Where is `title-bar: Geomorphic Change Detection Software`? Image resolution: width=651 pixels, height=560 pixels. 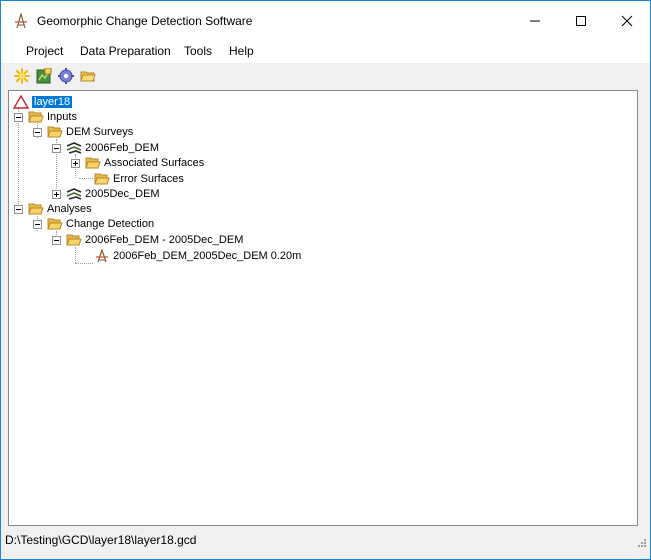 title-bar: Geomorphic Change Detection Software is located at coordinates (325, 21).